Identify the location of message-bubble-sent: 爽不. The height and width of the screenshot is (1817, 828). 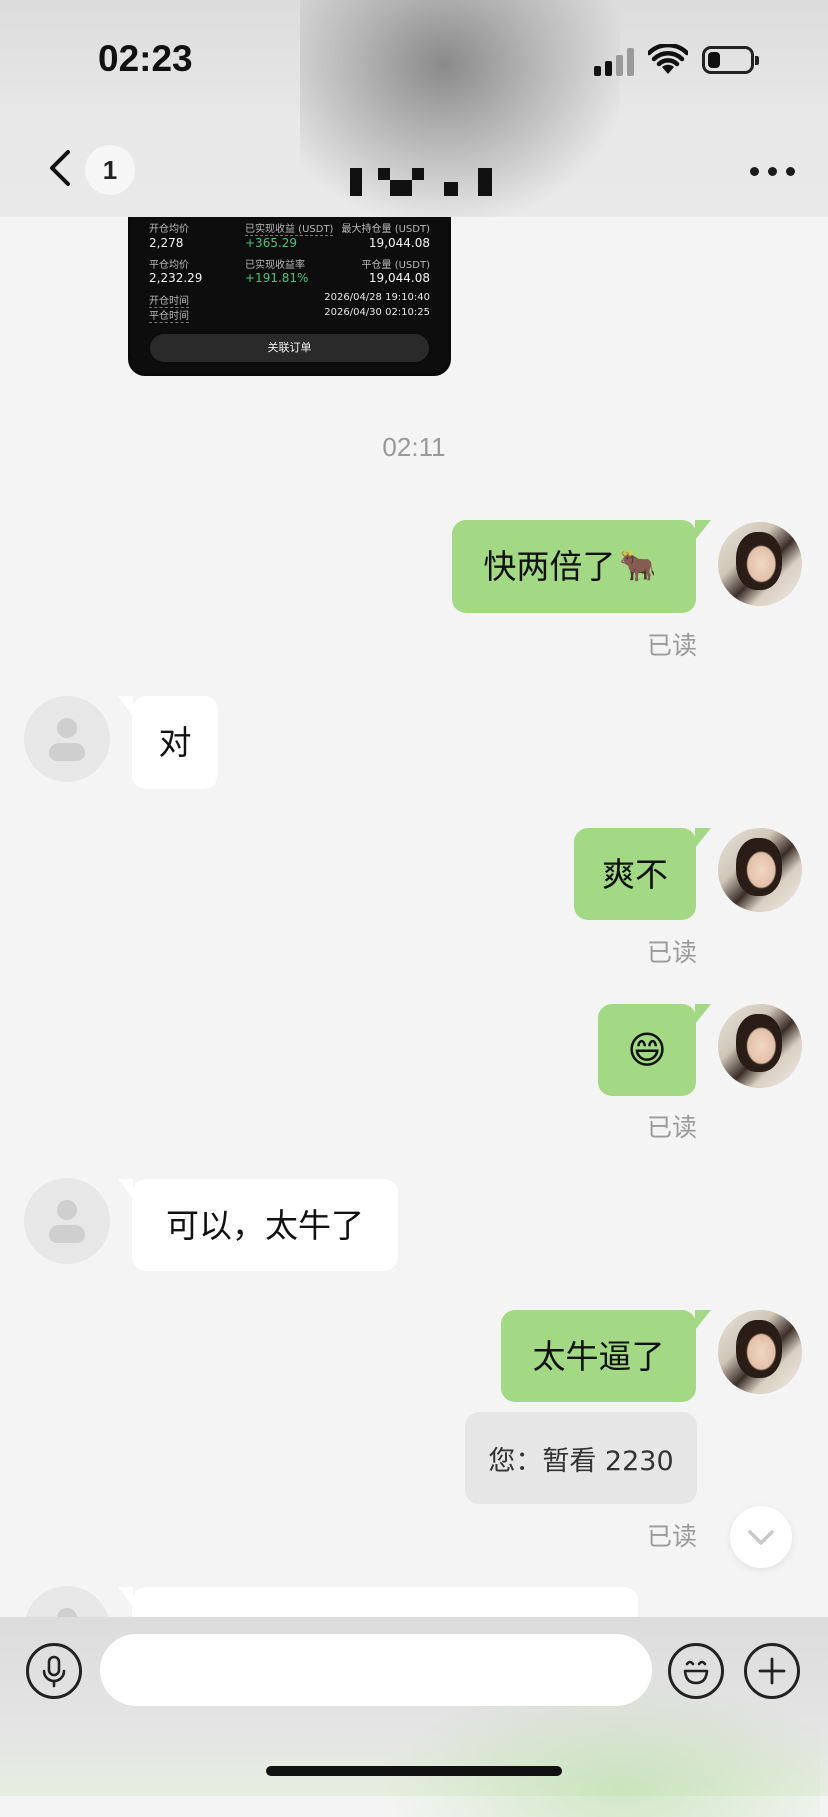
(642, 874).